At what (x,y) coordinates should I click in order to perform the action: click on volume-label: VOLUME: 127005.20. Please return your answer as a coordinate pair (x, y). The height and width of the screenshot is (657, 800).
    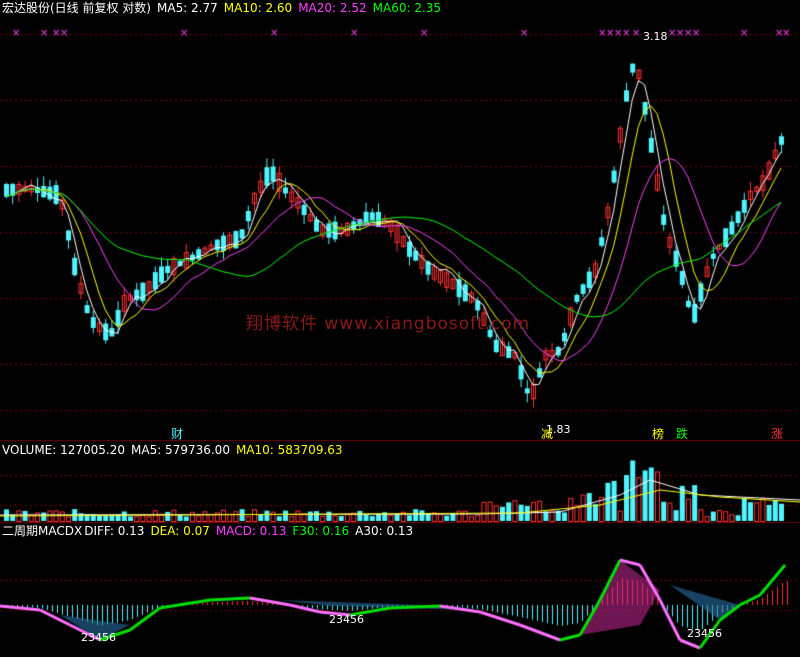
    Looking at the image, I should click on (63, 450).